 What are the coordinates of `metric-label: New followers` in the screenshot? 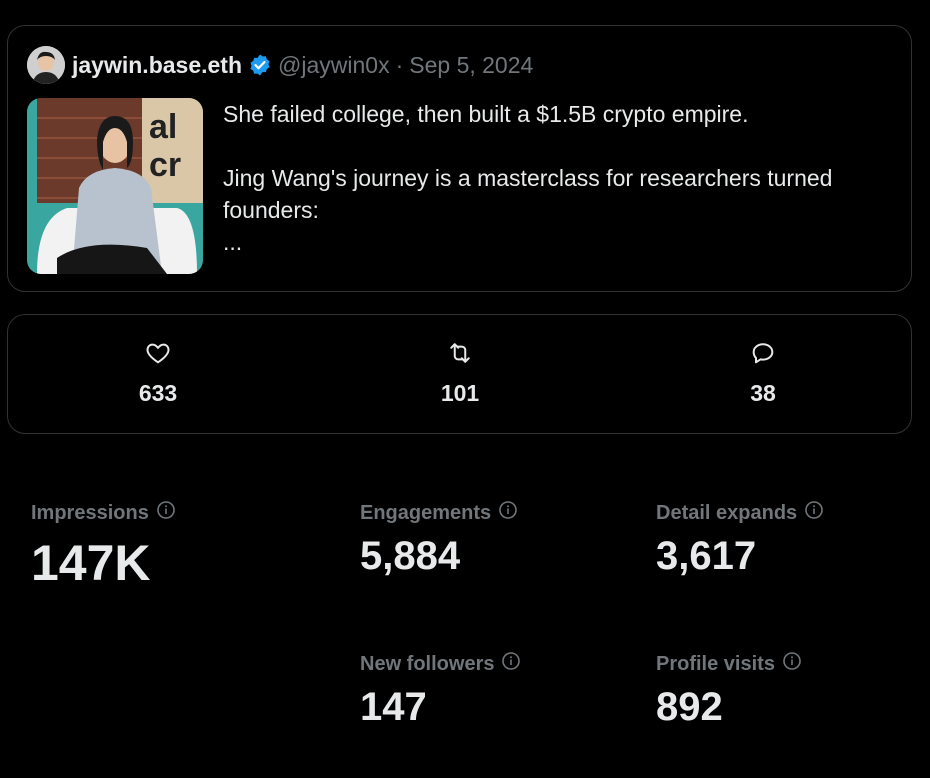 It's located at (427, 663).